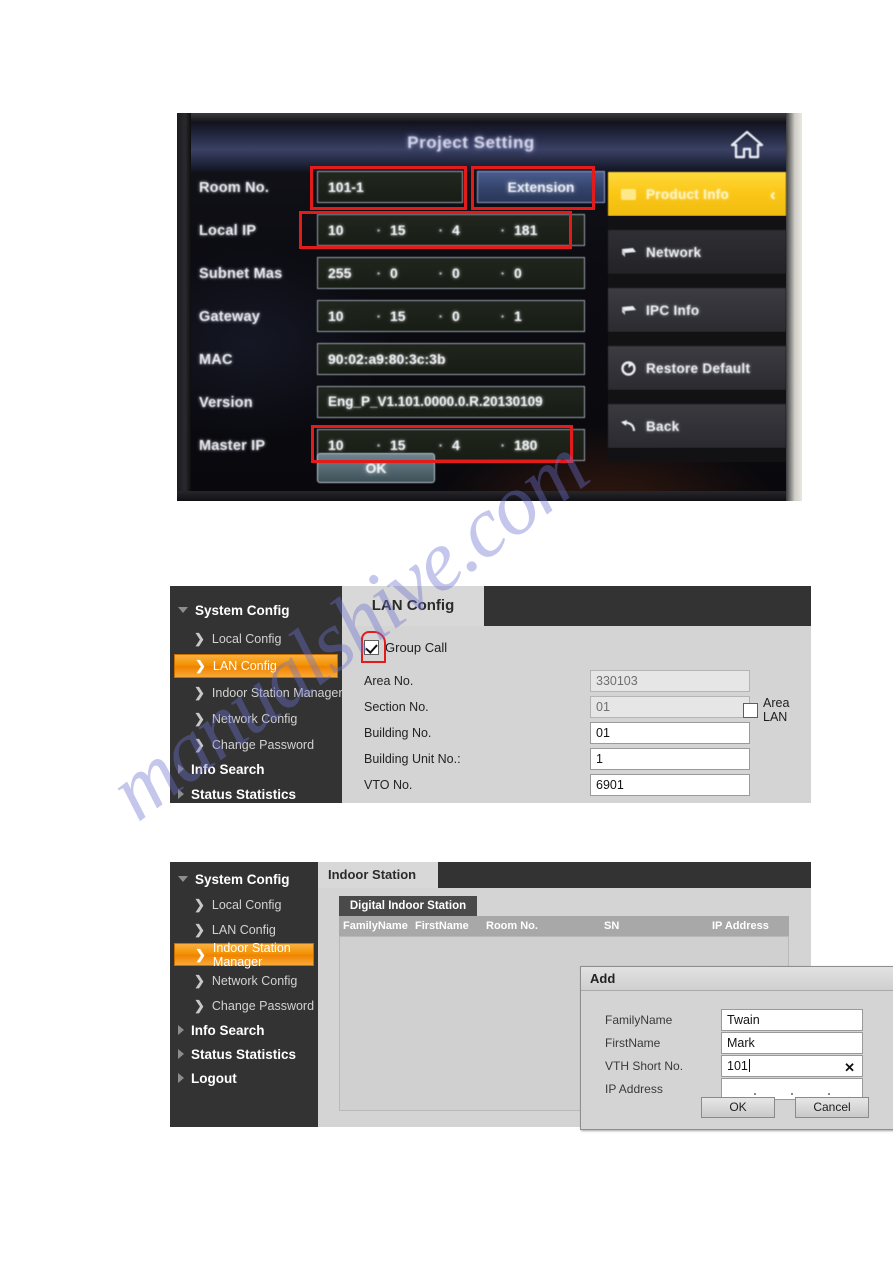 The width and height of the screenshot is (893, 1263). I want to click on mac-label: MAC, so click(216, 360).